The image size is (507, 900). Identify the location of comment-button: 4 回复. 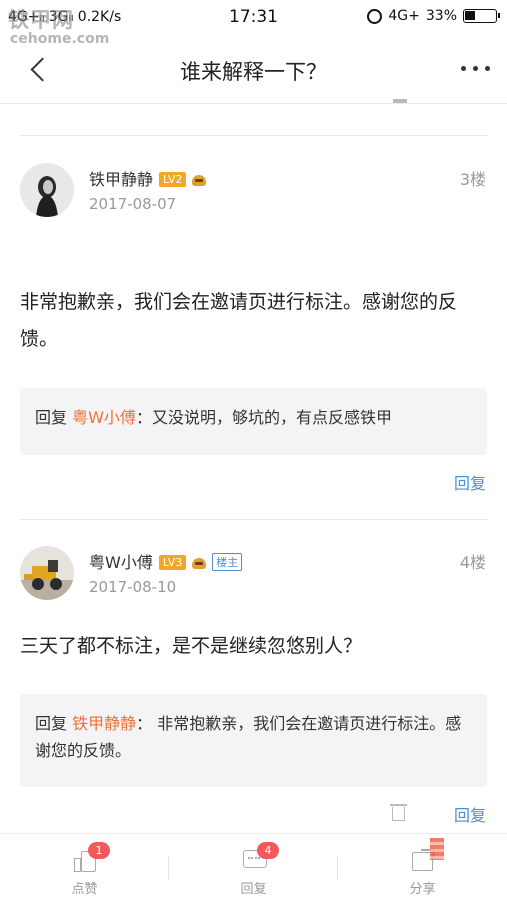
(253, 867).